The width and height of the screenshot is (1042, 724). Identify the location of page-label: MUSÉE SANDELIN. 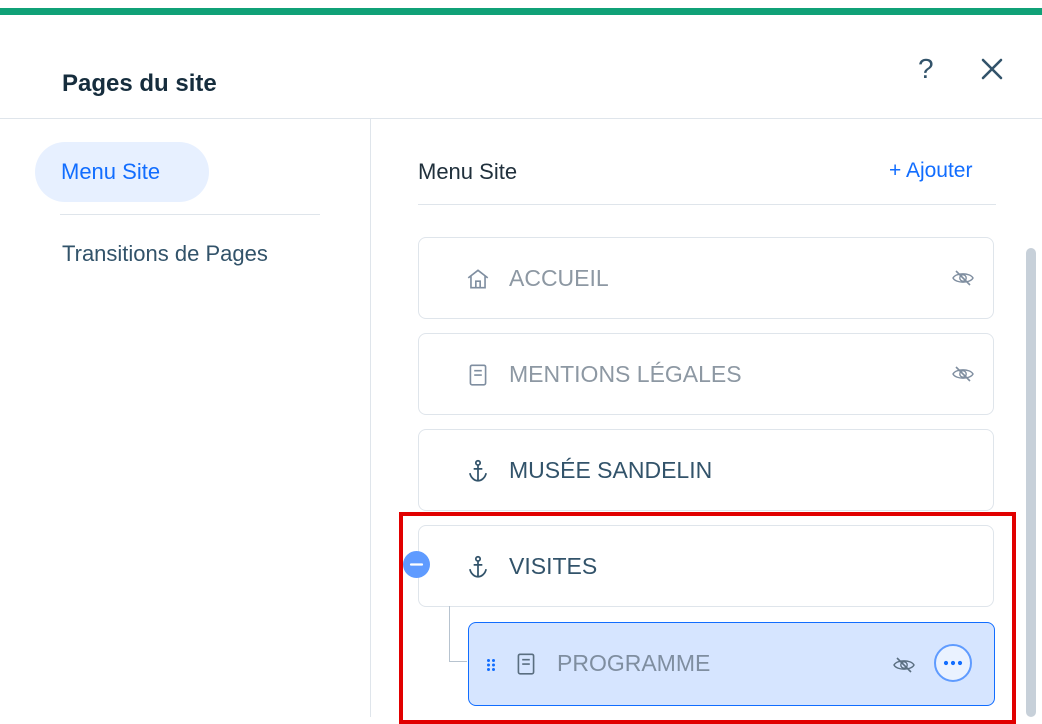
(611, 470).